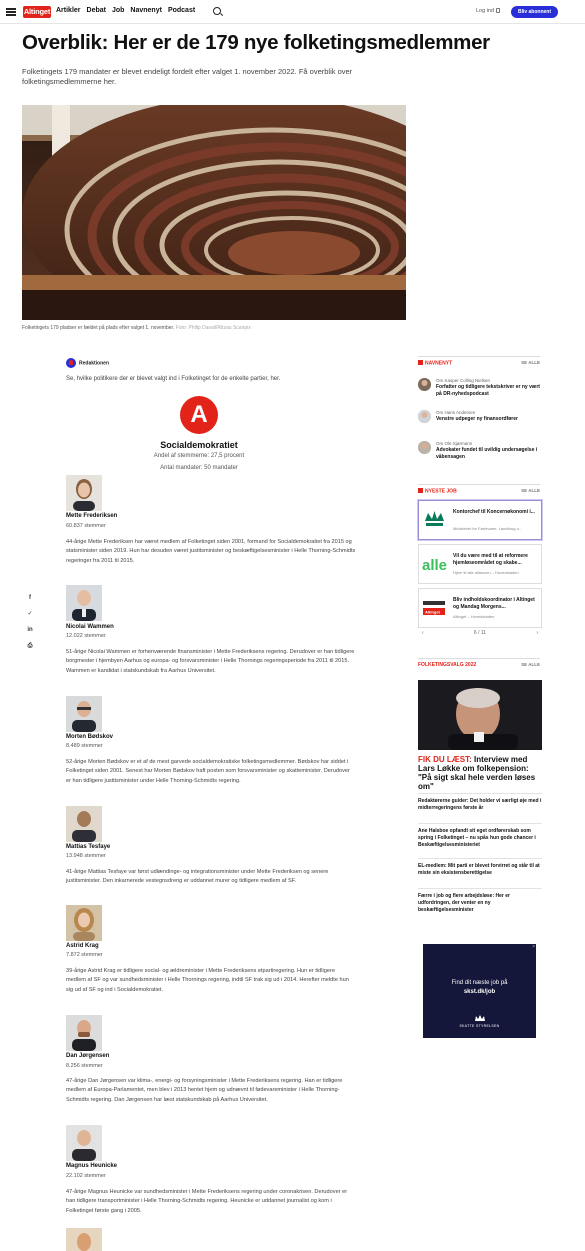 The height and width of the screenshot is (1251, 585). Describe the element at coordinates (479, 362) in the screenshot. I see `navnenyt-header: NAVNENYT SE ALLE` at that location.